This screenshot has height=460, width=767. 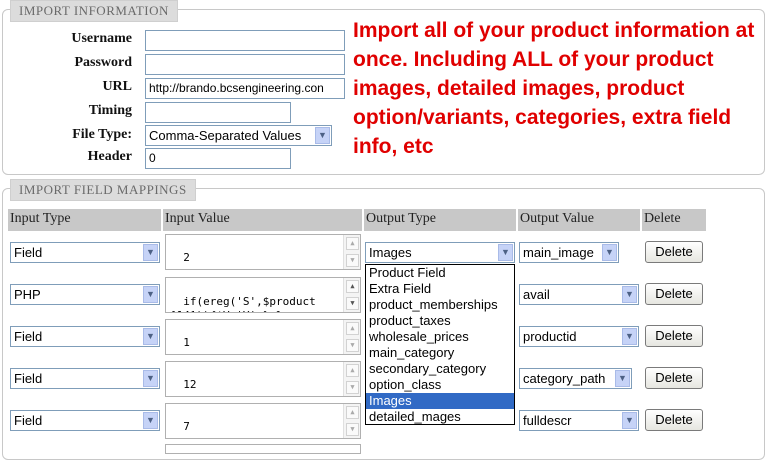 What do you see at coordinates (558, 252) in the screenshot?
I see `output-value-value: main_image` at bounding box center [558, 252].